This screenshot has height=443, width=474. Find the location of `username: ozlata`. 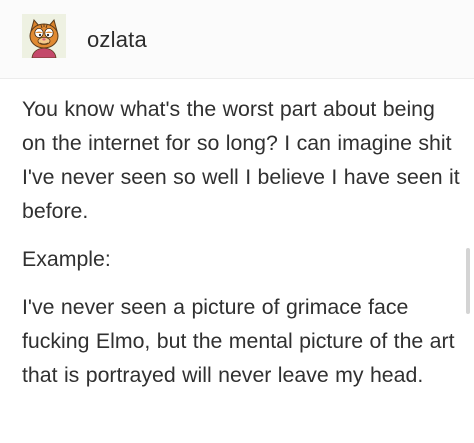

username: ozlata is located at coordinates (117, 40).